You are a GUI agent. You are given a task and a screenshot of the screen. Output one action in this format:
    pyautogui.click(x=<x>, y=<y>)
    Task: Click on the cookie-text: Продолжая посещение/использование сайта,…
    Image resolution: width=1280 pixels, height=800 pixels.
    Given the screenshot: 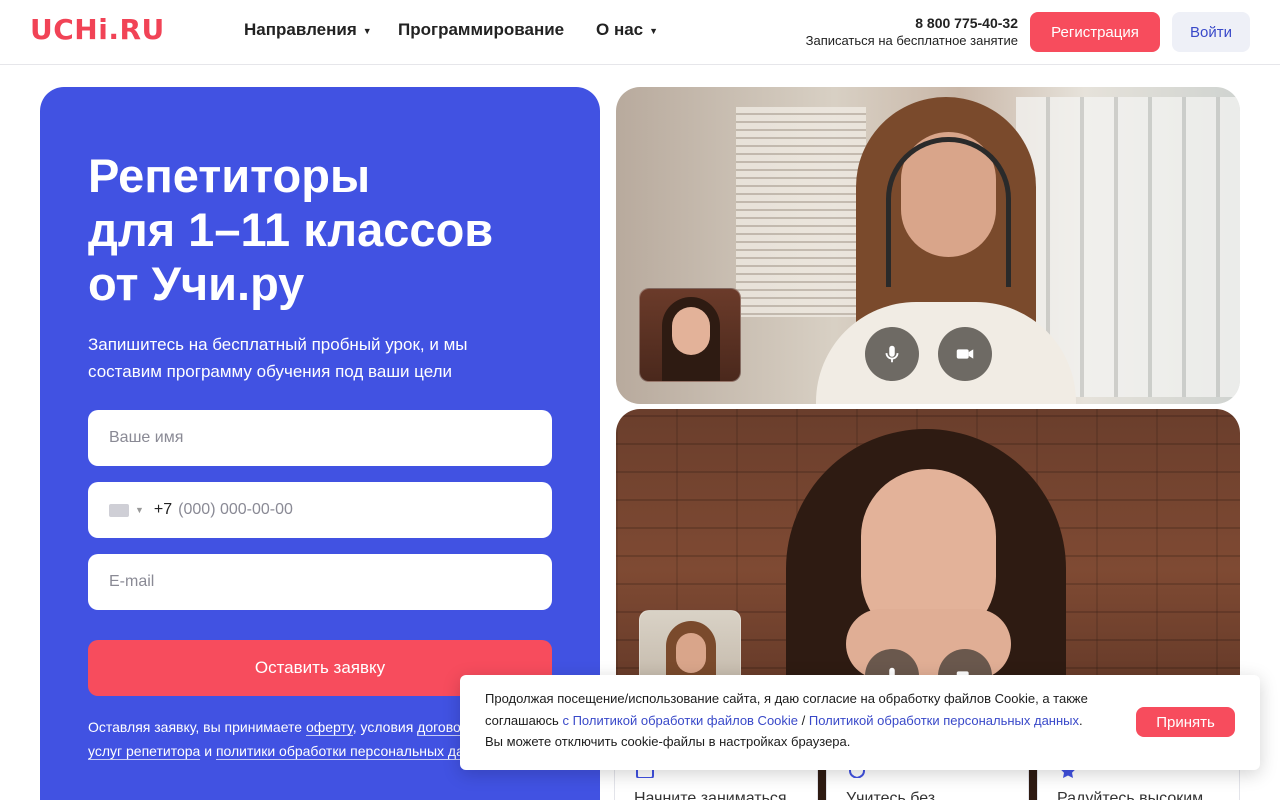 What is the action you would take?
    pyautogui.click(x=795, y=720)
    